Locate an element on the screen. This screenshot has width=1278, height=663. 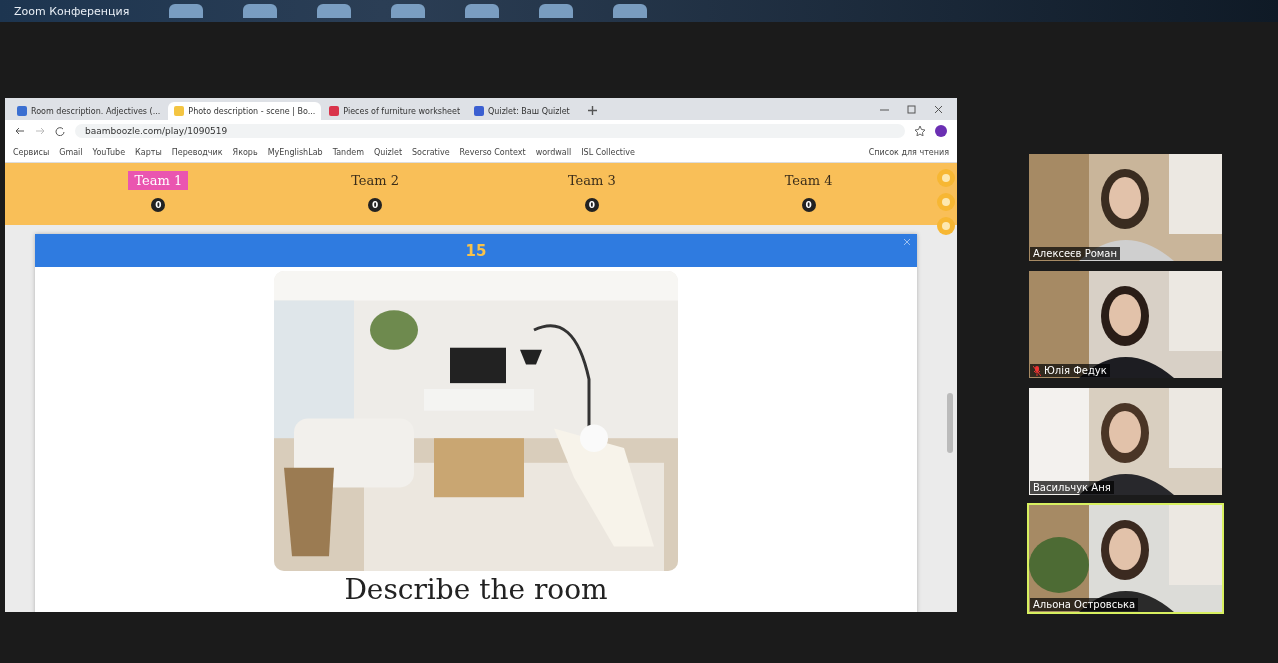
bookmark-link: Карты is located at coordinates (148, 152).